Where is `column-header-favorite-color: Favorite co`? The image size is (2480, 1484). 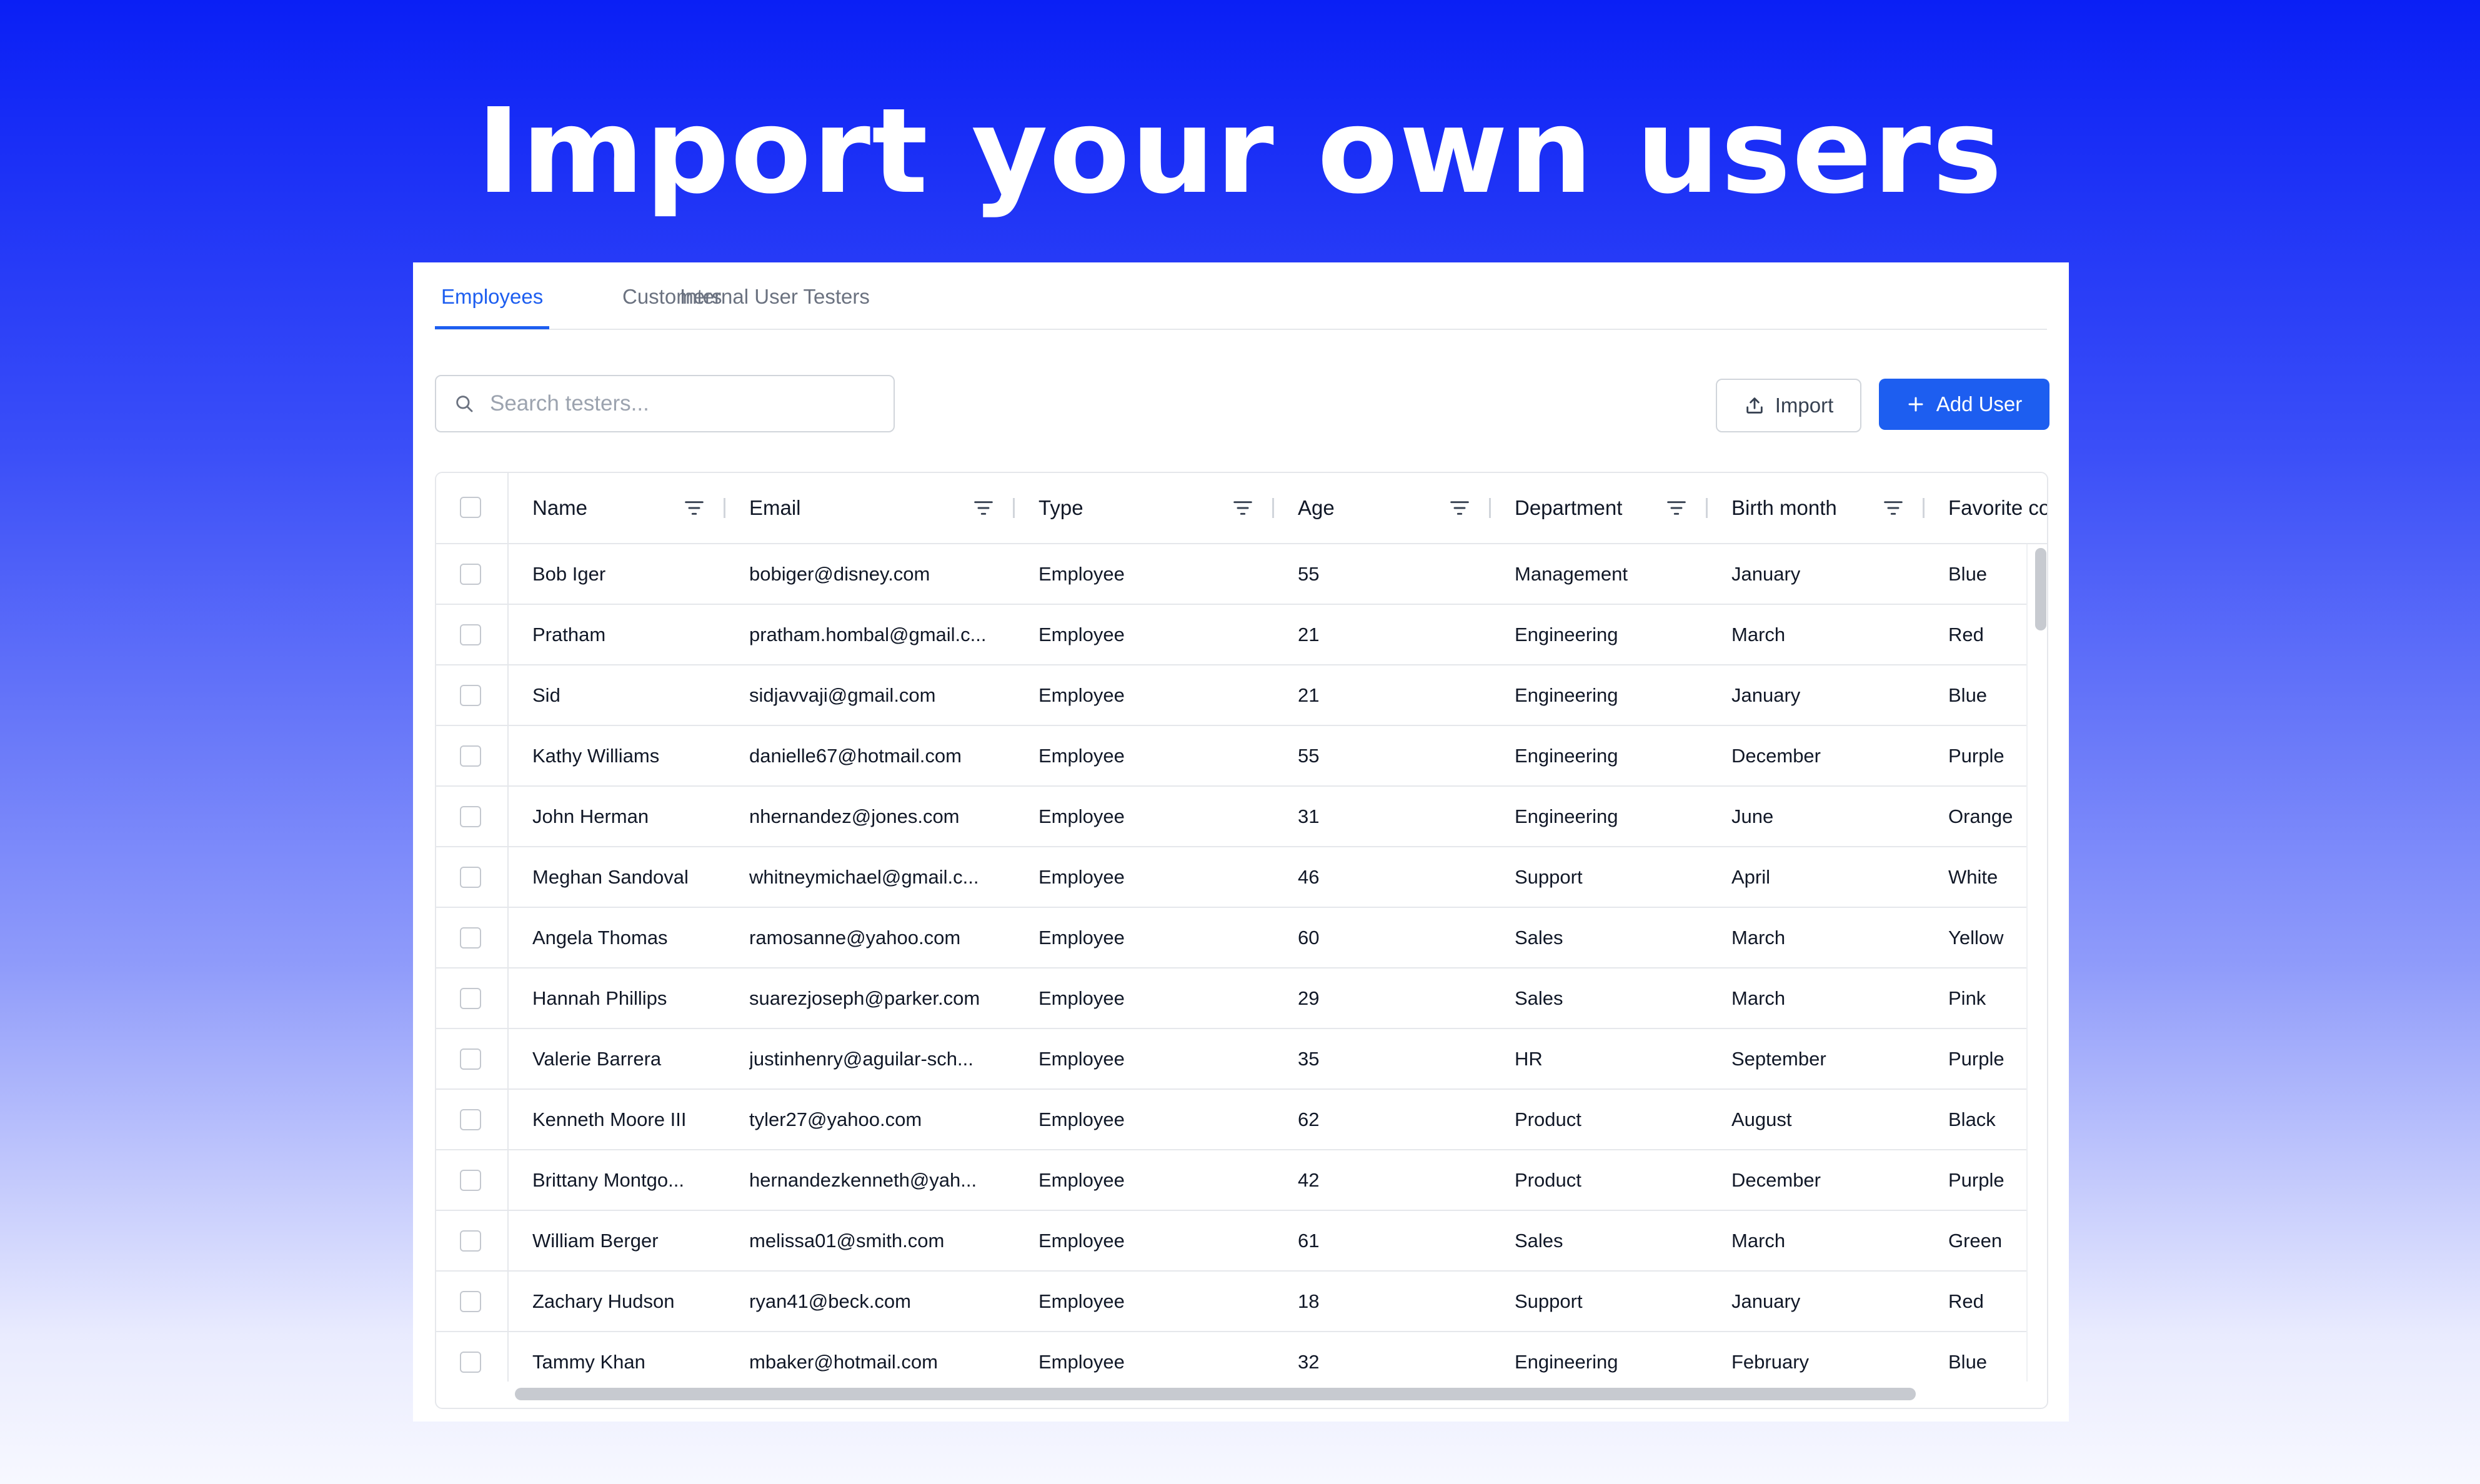
column-header-favorite-color: Favorite co is located at coordinates (1986, 508).